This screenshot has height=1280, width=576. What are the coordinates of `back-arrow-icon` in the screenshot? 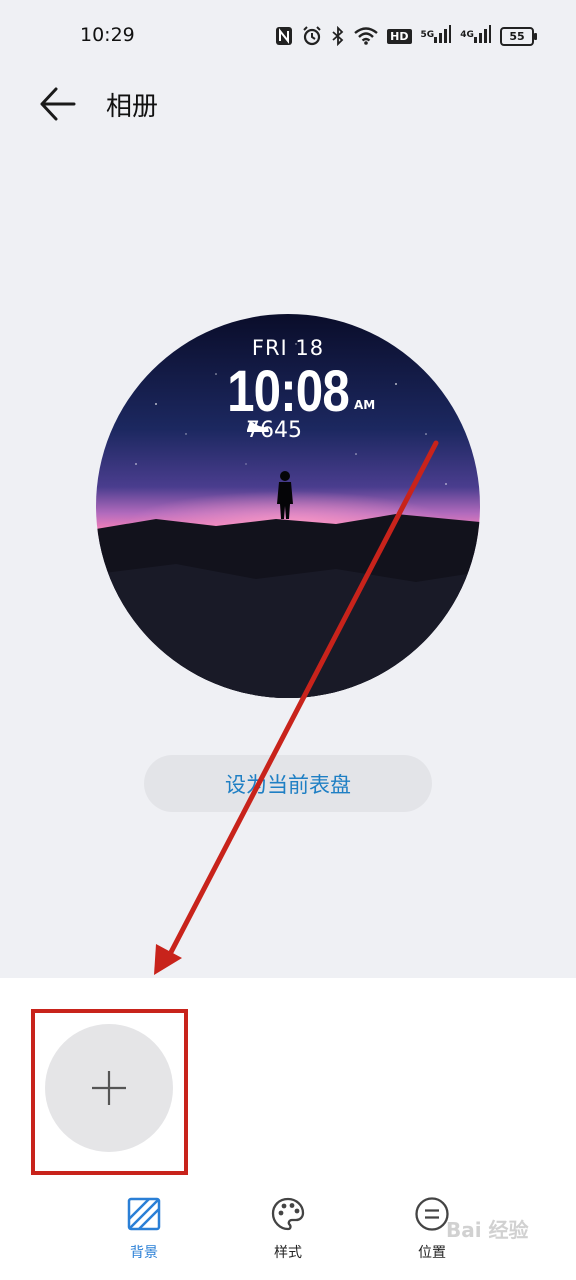 It's located at (58, 104).